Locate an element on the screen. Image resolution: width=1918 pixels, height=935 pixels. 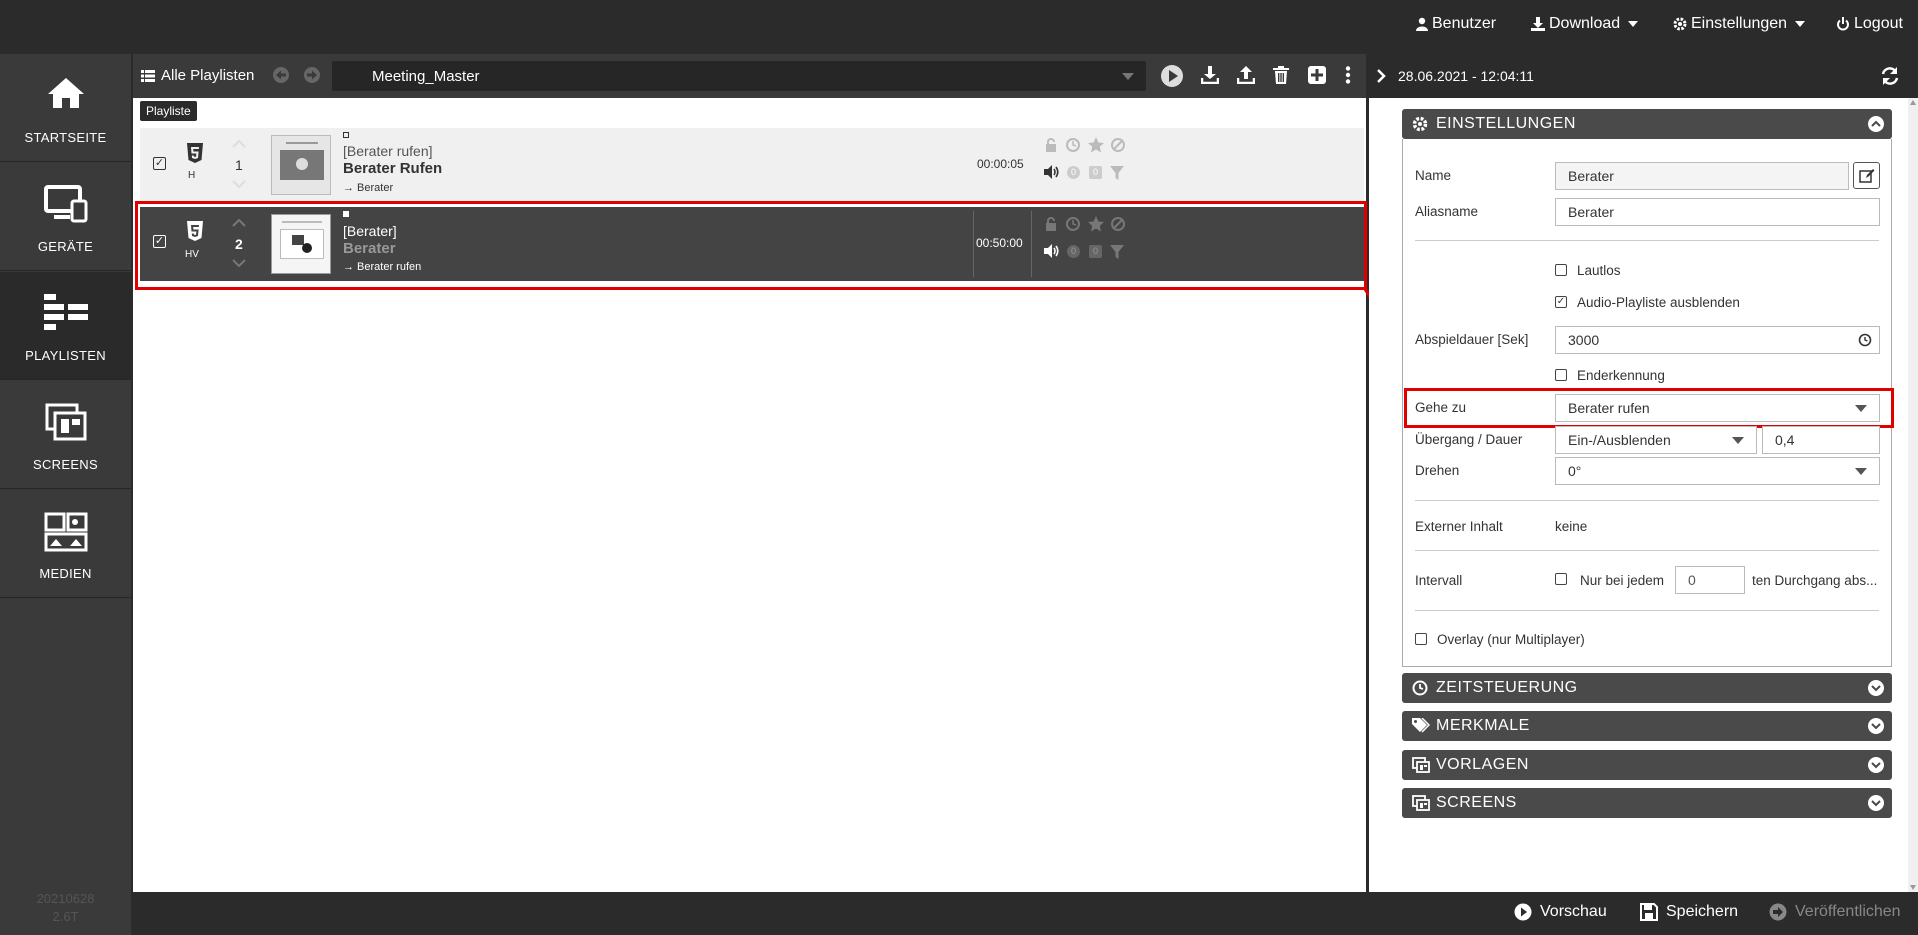
edit-name-button is located at coordinates (1866, 175).